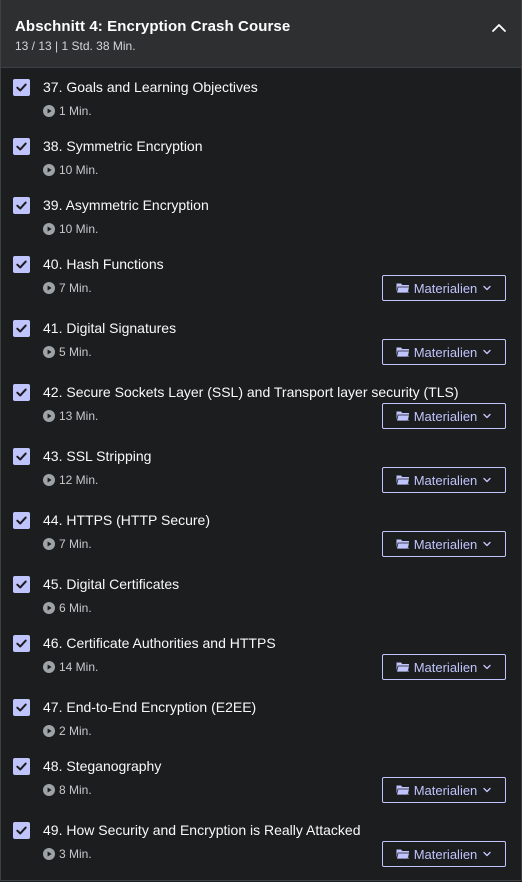 This screenshot has height=882, width=522. I want to click on lesson-duration-text: 2 Min., so click(75, 731).